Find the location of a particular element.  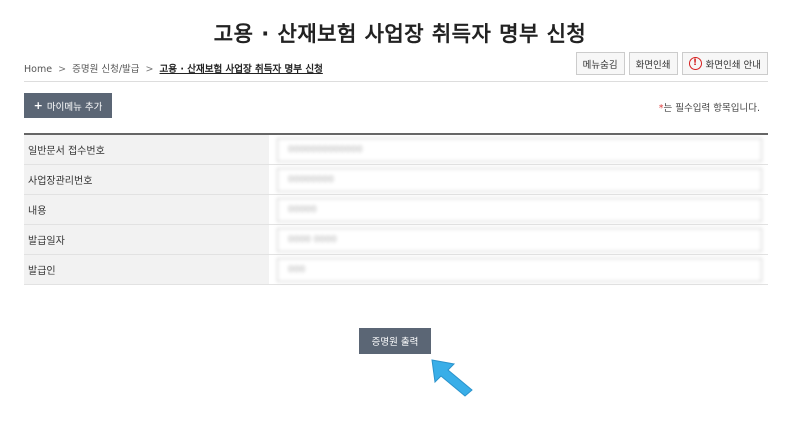

workplace-number-field is located at coordinates (519, 179).